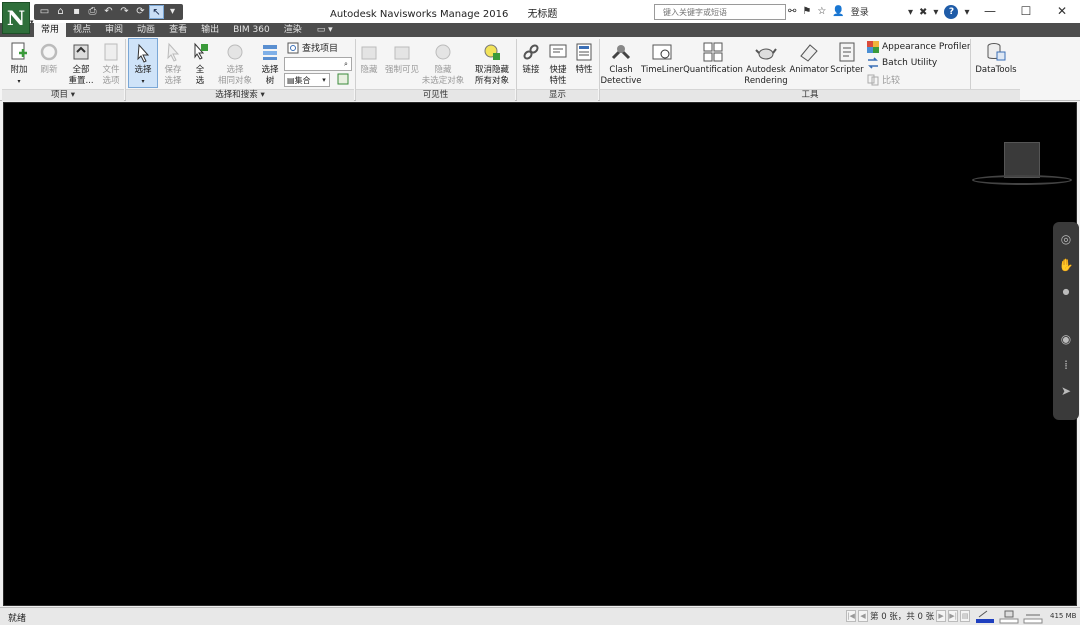 The image size is (1080, 625). I want to click on datatools-button: DataTools, so click(996, 57).